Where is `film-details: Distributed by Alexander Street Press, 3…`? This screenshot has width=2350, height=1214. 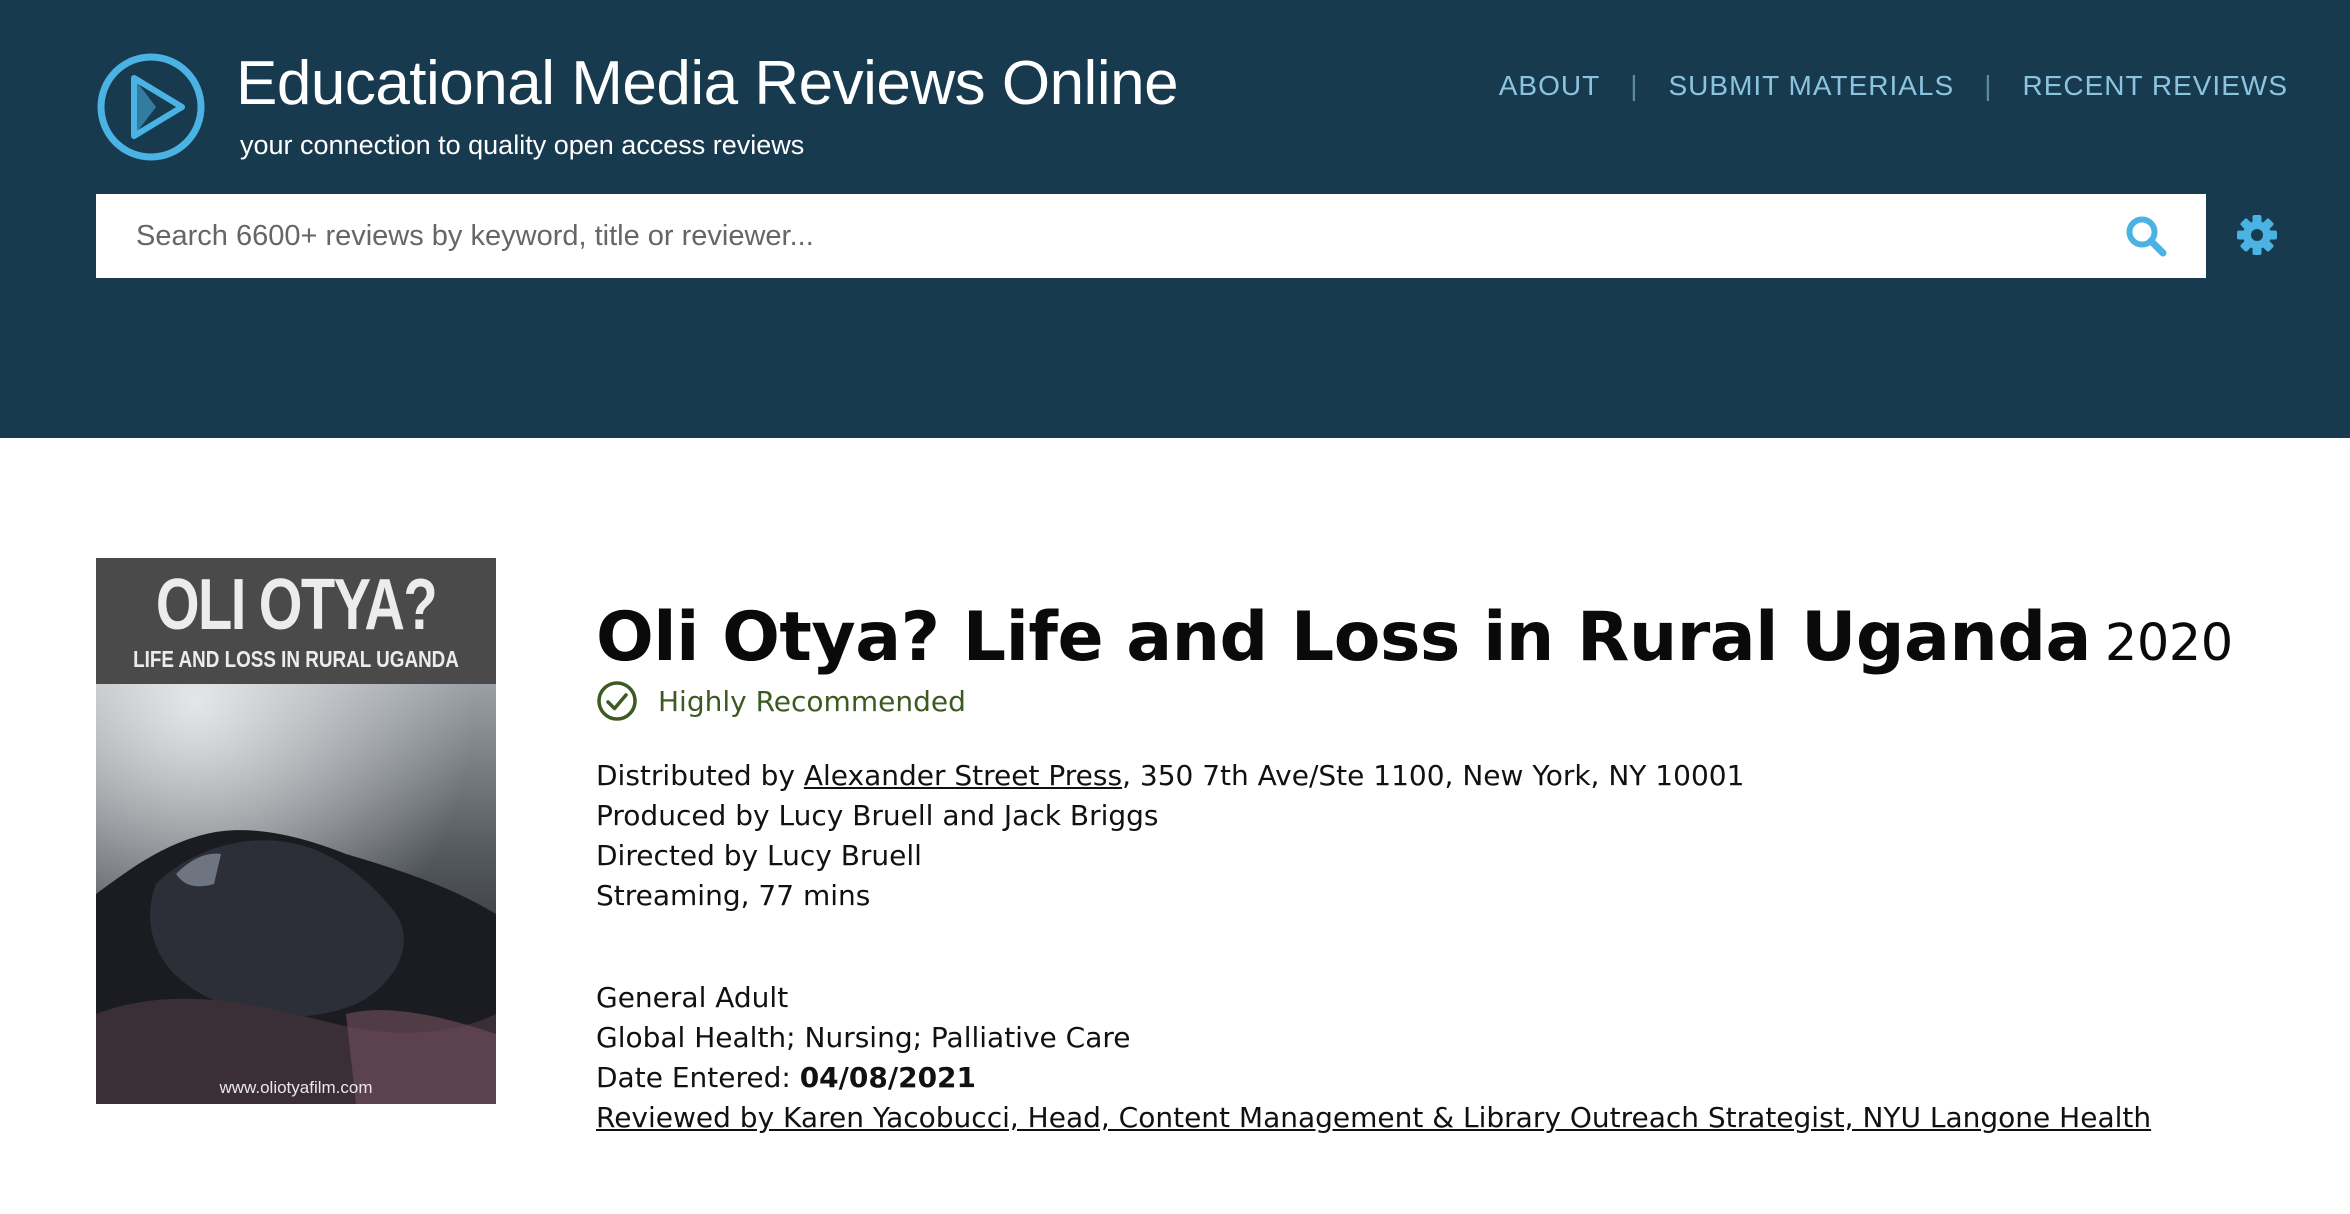 film-details: Distributed by Alexander Street Press, 3… is located at coordinates (1170, 836).